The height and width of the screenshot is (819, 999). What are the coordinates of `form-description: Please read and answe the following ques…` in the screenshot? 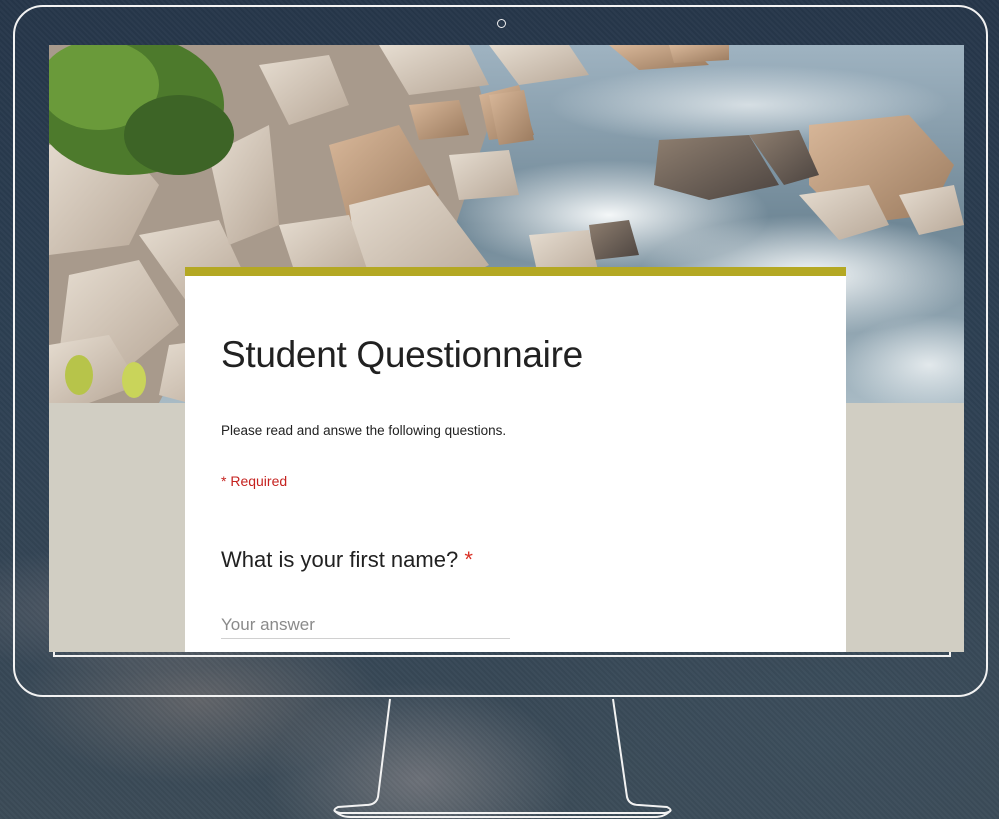 It's located at (364, 430).